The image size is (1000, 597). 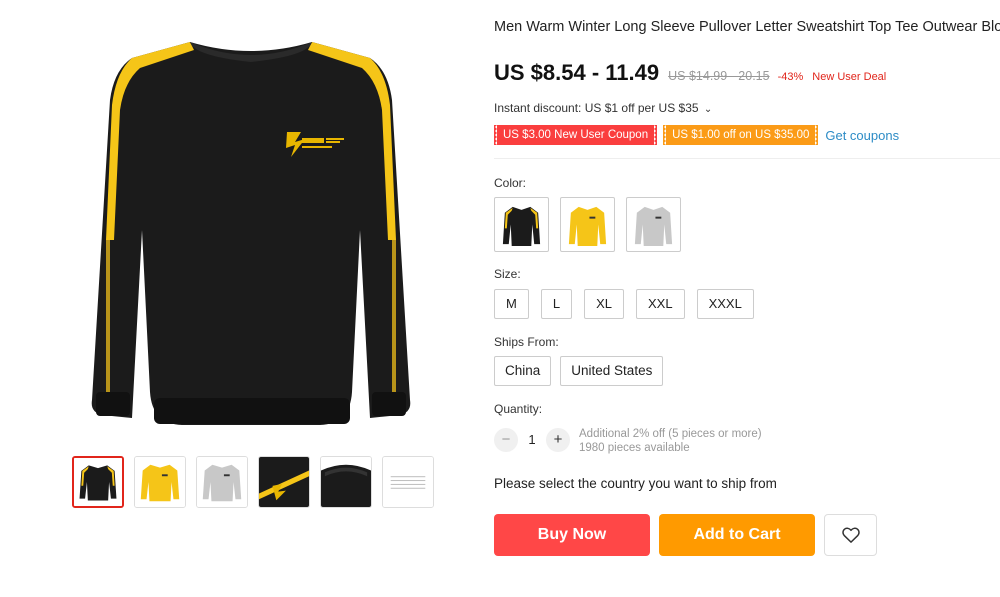 I want to click on wishlist-button, so click(x=850, y=535).